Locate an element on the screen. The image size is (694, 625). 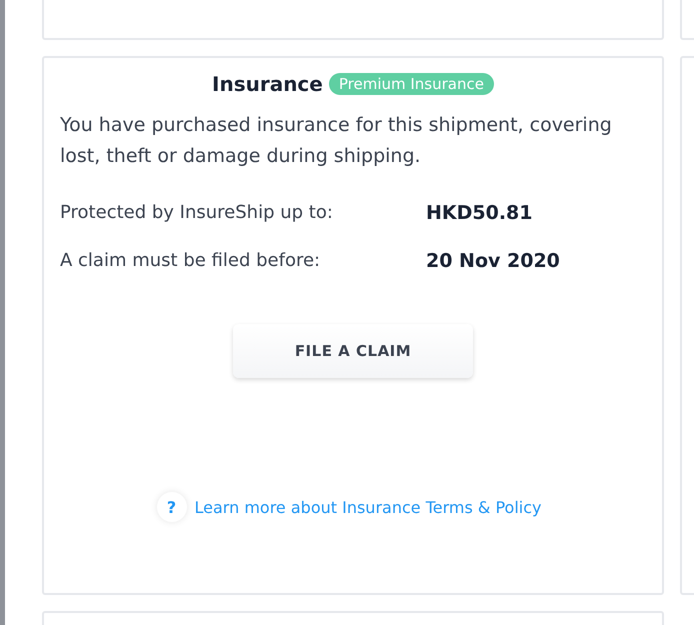
premium-badge: Premium Insurance is located at coordinates (411, 84).